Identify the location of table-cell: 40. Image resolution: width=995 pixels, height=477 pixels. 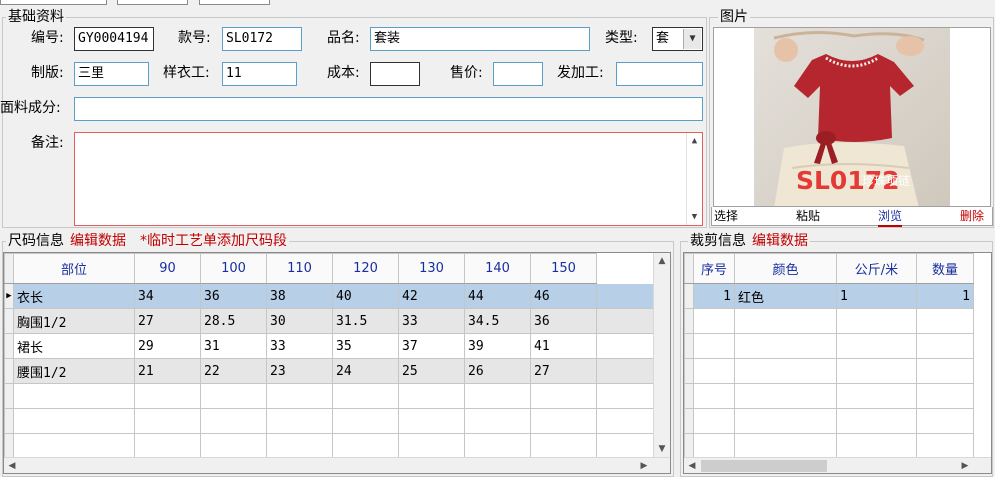
(365, 296).